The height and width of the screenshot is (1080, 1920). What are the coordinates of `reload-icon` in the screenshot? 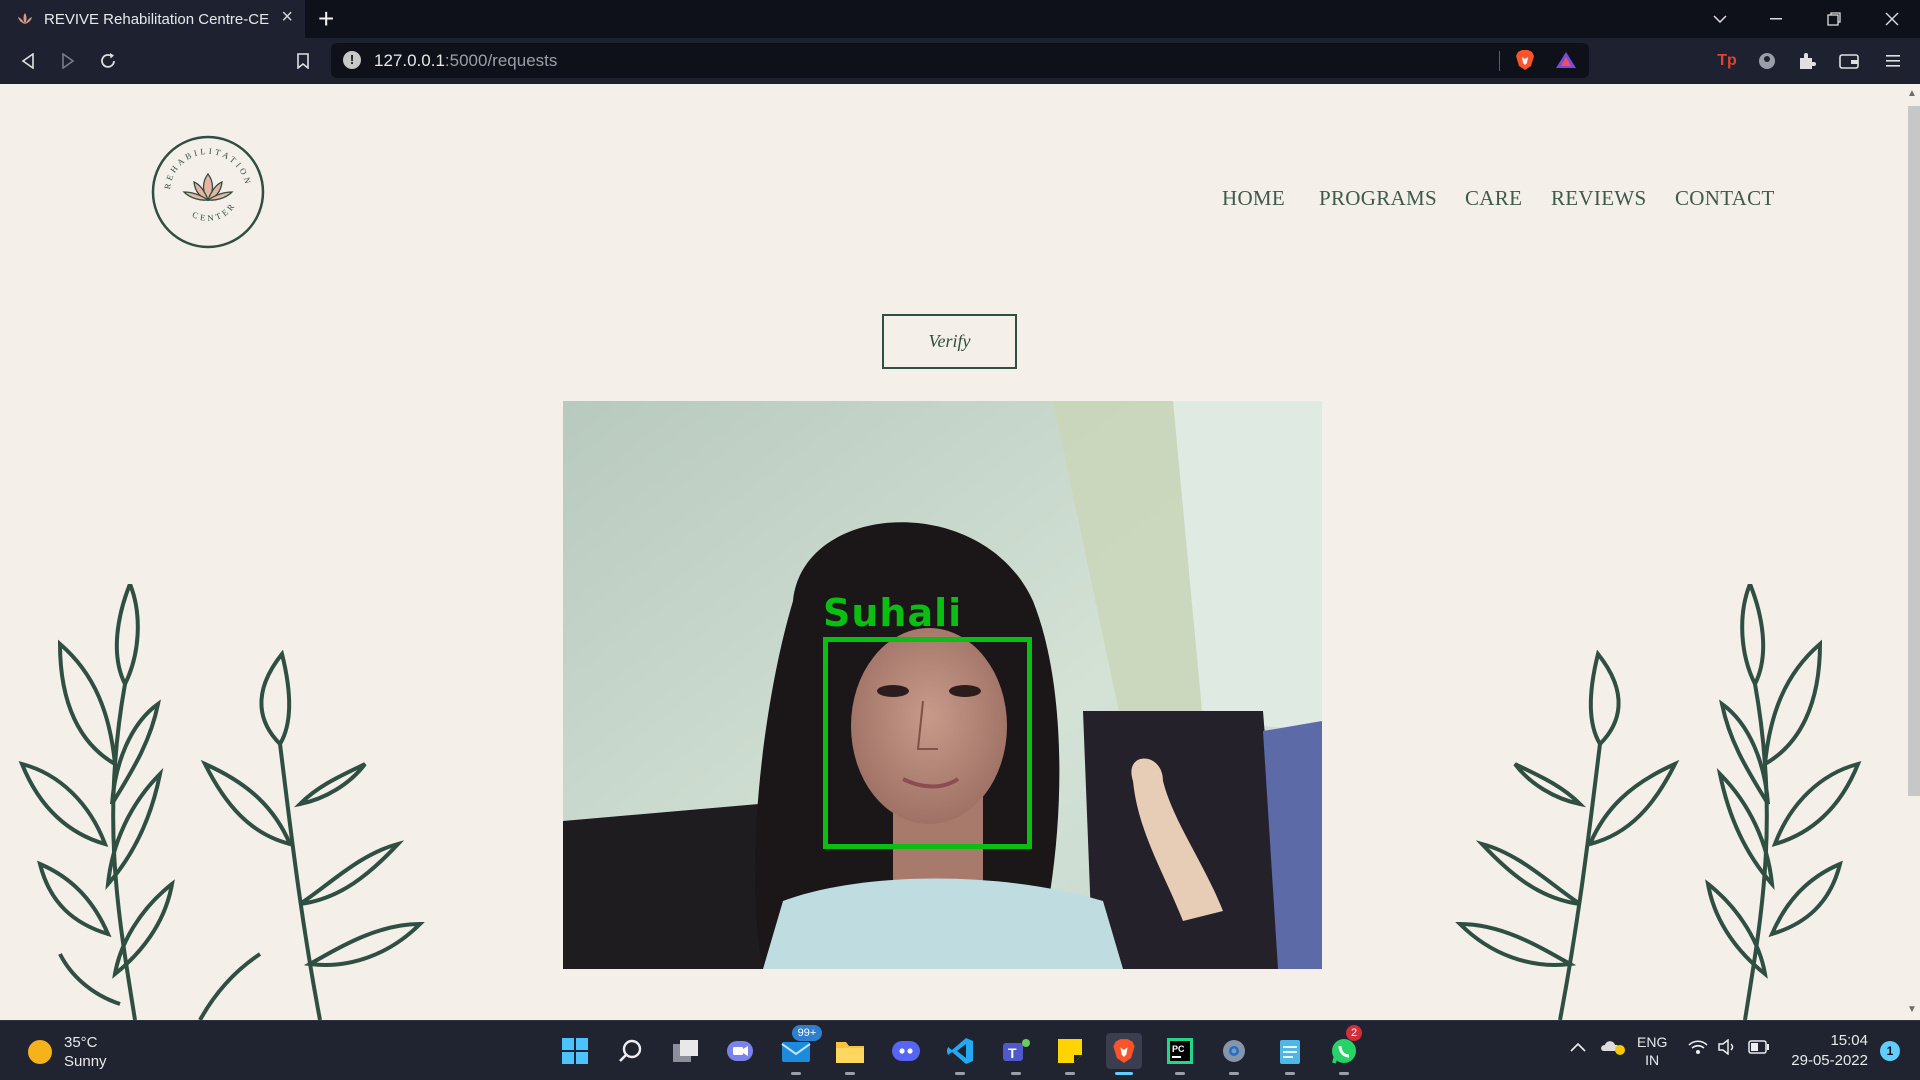 It's located at (108, 61).